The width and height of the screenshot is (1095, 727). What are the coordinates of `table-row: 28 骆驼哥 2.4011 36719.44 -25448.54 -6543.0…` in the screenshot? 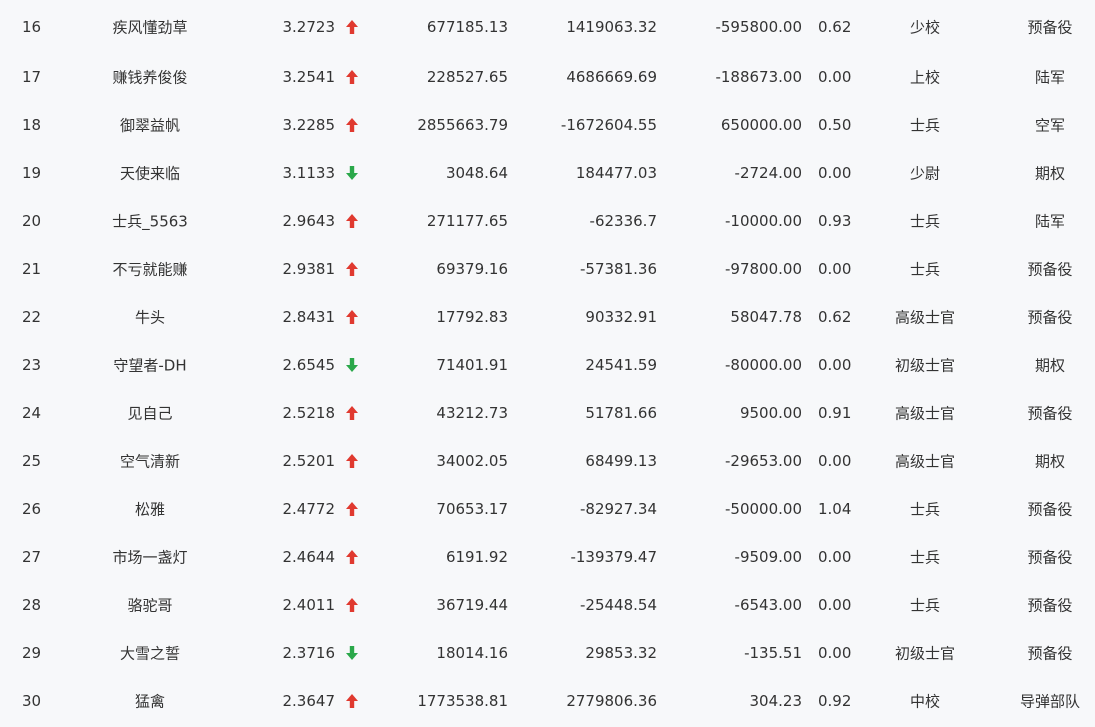 It's located at (547, 605).